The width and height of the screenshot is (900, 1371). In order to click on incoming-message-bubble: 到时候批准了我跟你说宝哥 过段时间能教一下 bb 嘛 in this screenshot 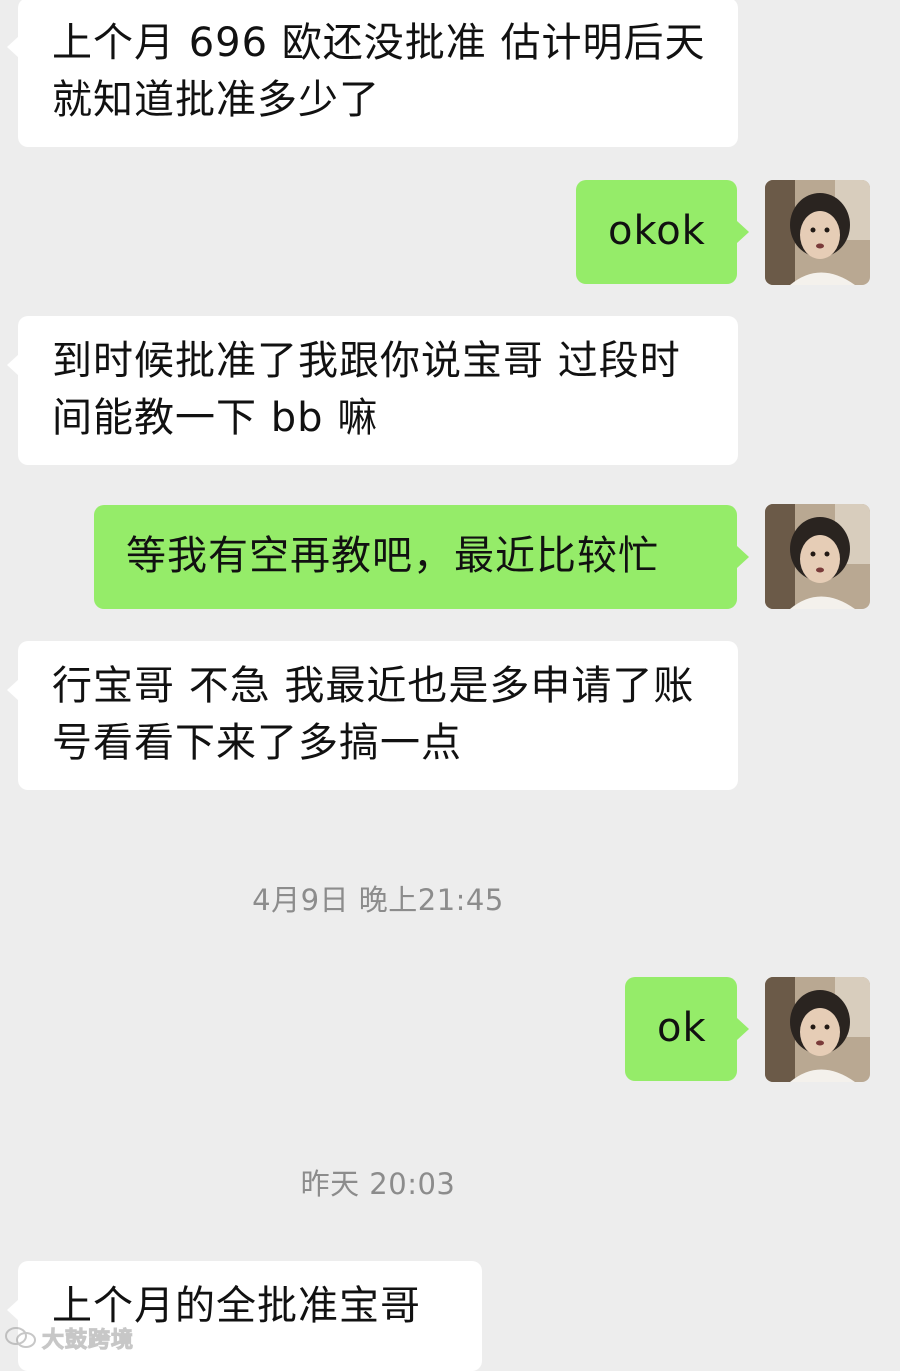, I will do `click(372, 390)`.